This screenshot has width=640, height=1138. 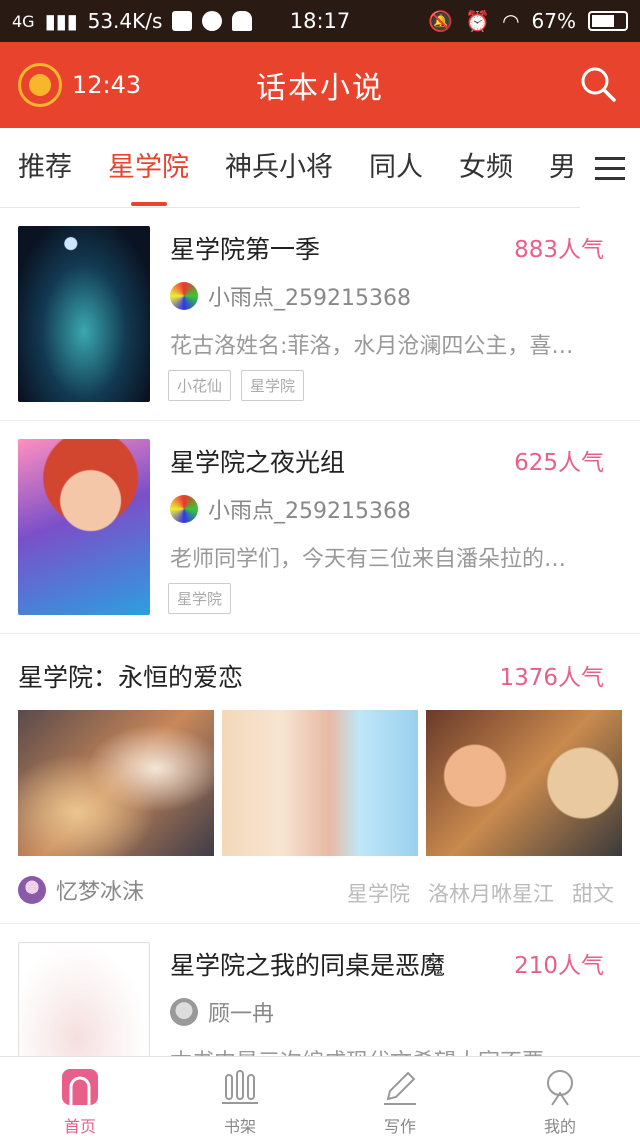 I want to click on battery-percent: 67%, so click(x=553, y=21).